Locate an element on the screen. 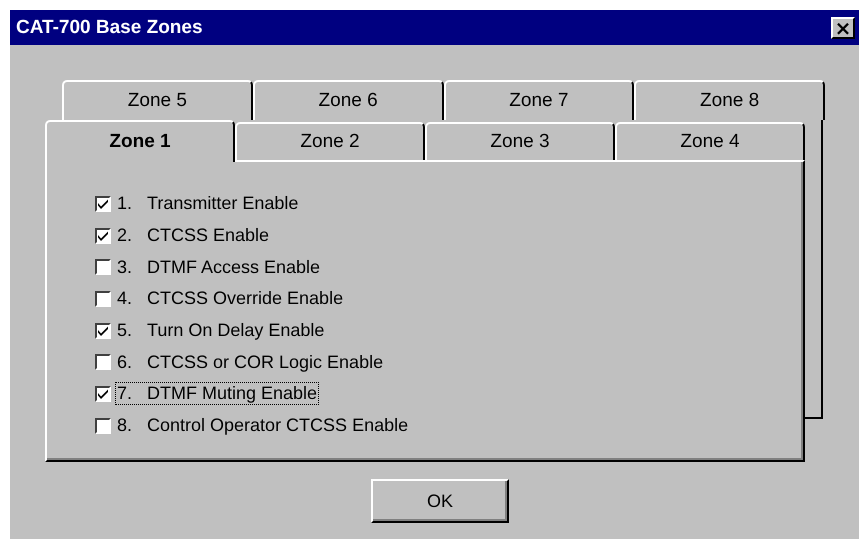 This screenshot has width=859, height=539. window-title: CAT-700 Base Zones is located at coordinates (109, 27).